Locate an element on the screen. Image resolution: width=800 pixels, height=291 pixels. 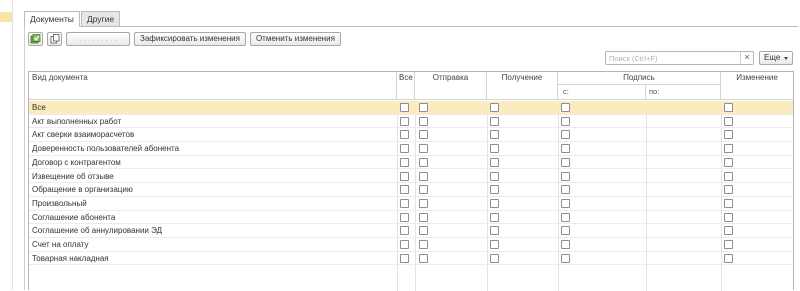
table-row: Обращение в организацию is located at coordinates (411, 190).